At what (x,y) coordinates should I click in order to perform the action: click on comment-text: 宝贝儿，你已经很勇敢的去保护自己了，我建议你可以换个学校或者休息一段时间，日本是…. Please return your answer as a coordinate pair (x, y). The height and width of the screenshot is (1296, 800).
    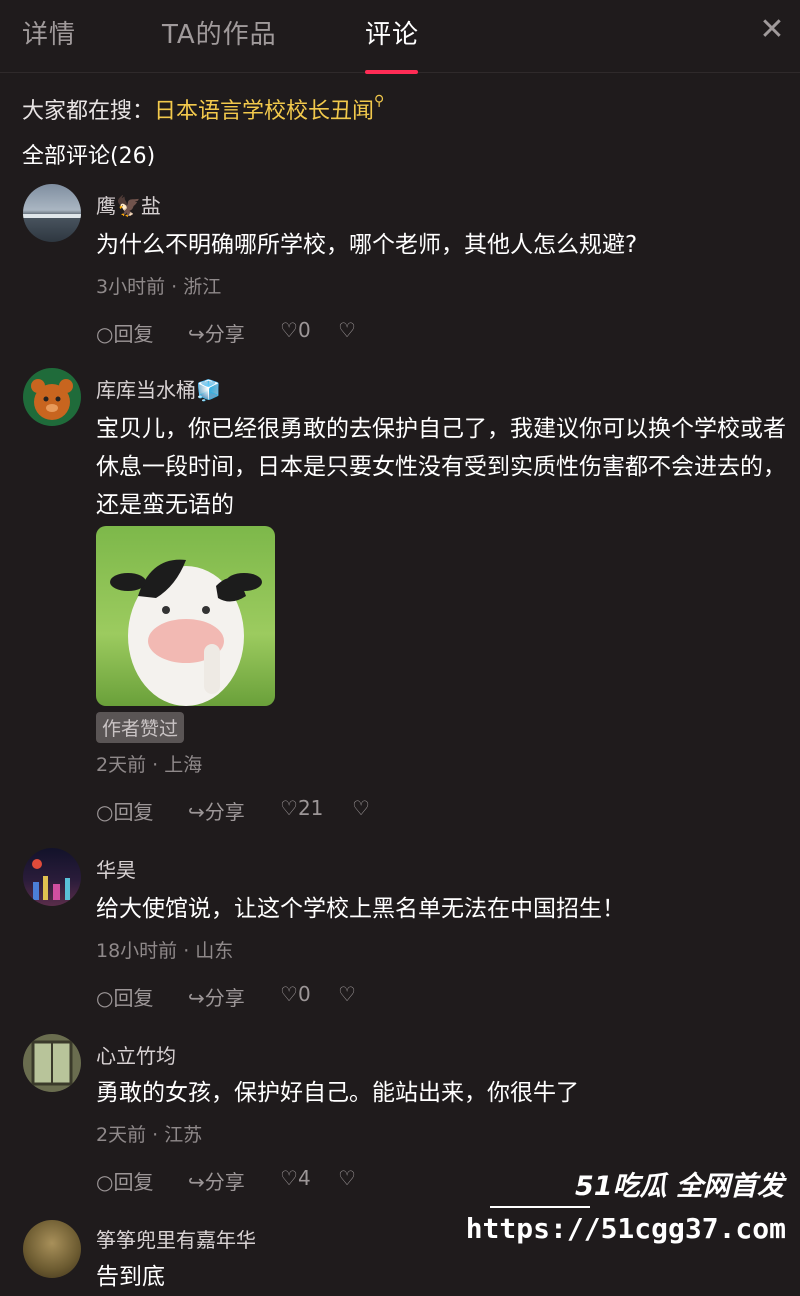
    Looking at the image, I should click on (441, 467).